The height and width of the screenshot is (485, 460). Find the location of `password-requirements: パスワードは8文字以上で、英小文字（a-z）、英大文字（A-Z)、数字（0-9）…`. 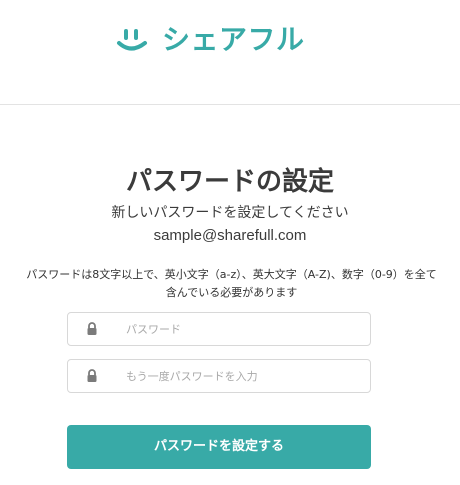

password-requirements: パスワードは8文字以上で、英小文字（a-z）、英大文字（A-Z)、数字（0-9）… is located at coordinates (231, 283).